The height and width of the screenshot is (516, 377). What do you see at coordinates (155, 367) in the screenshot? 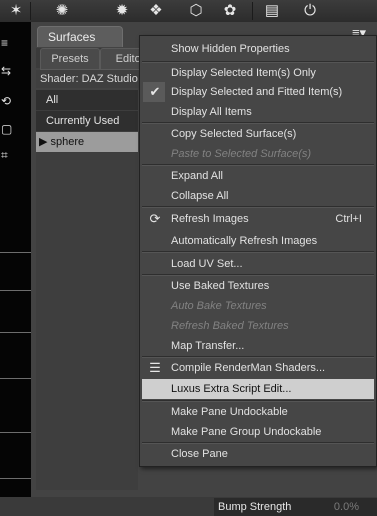
I see `script-icon: ☰` at bounding box center [155, 367].